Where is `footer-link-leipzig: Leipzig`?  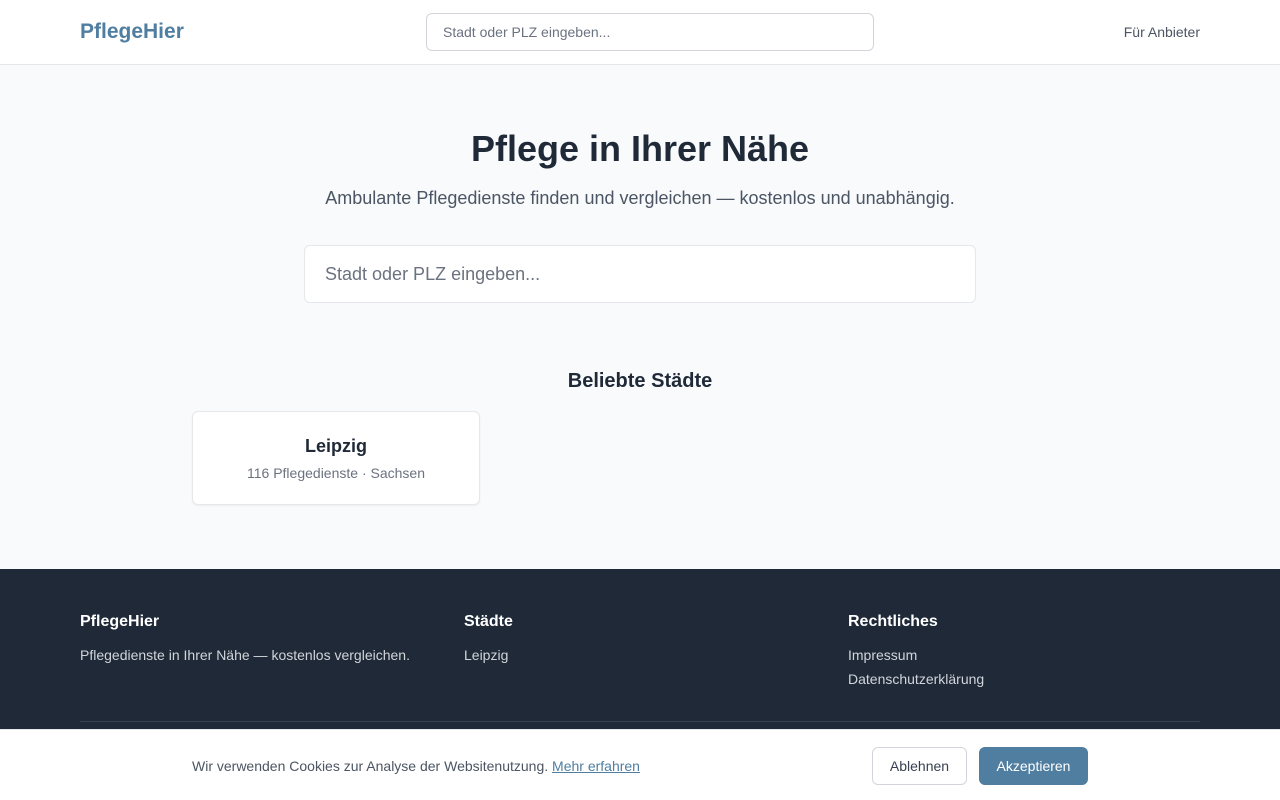 footer-link-leipzig: Leipzig is located at coordinates (488, 655).